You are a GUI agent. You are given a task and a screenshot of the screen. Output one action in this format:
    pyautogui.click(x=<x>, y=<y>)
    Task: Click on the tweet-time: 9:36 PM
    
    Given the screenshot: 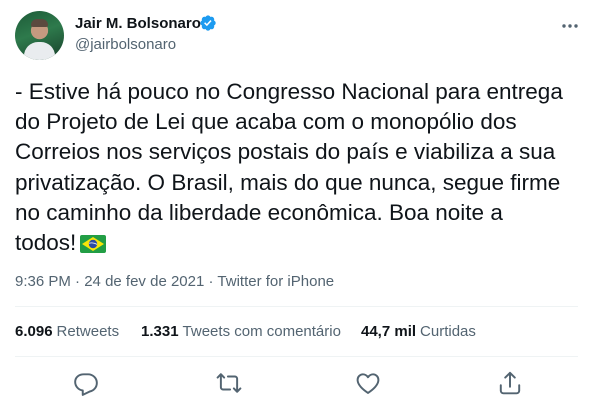 What is the action you would take?
    pyautogui.click(x=43, y=281)
    